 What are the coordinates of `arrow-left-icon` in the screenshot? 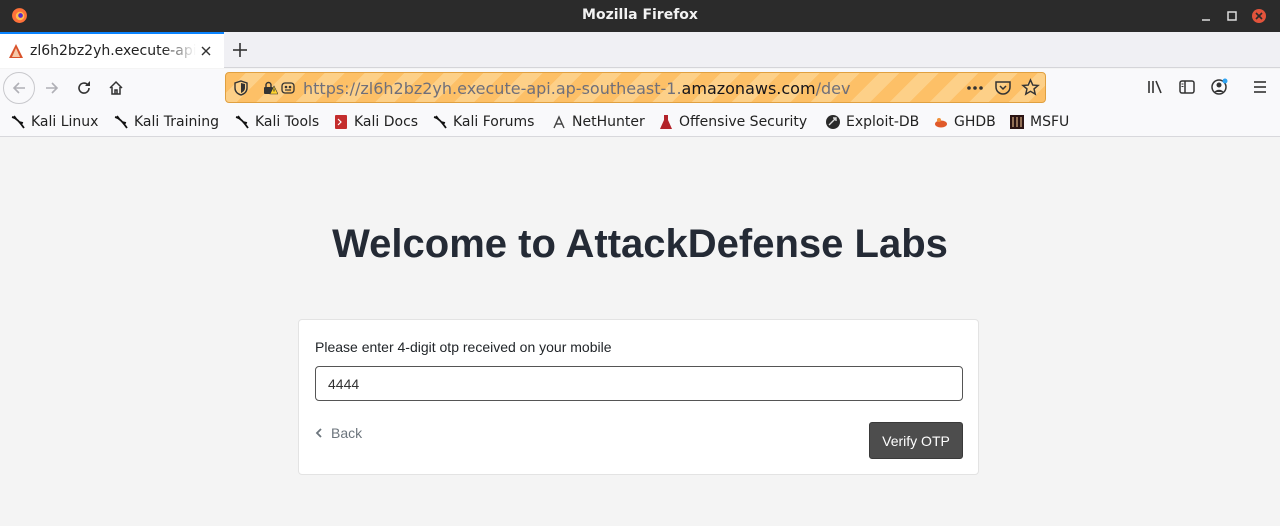 It's located at (18, 88).